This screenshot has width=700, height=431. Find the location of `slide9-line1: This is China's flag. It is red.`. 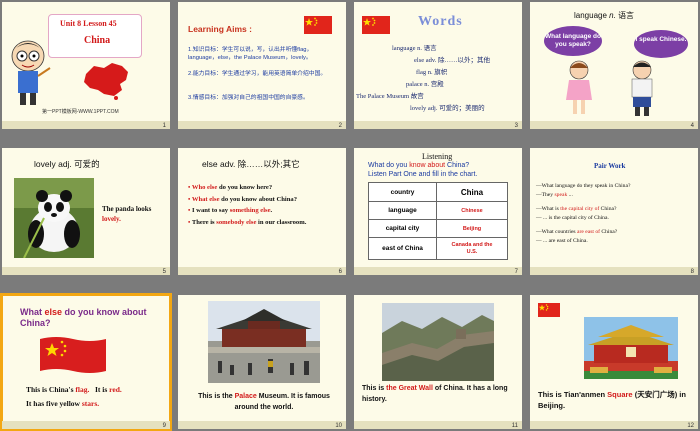

slide9-line1: This is China's flag. It is red. is located at coordinates (74, 389).